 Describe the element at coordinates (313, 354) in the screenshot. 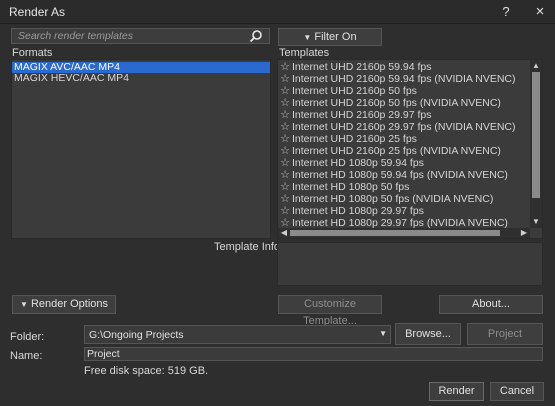

I see `name-input: Project` at that location.